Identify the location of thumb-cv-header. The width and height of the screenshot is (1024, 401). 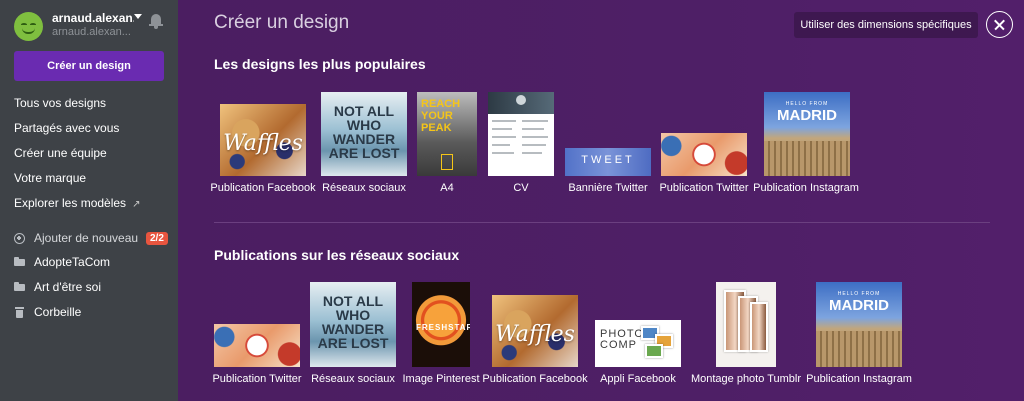
(521, 103).